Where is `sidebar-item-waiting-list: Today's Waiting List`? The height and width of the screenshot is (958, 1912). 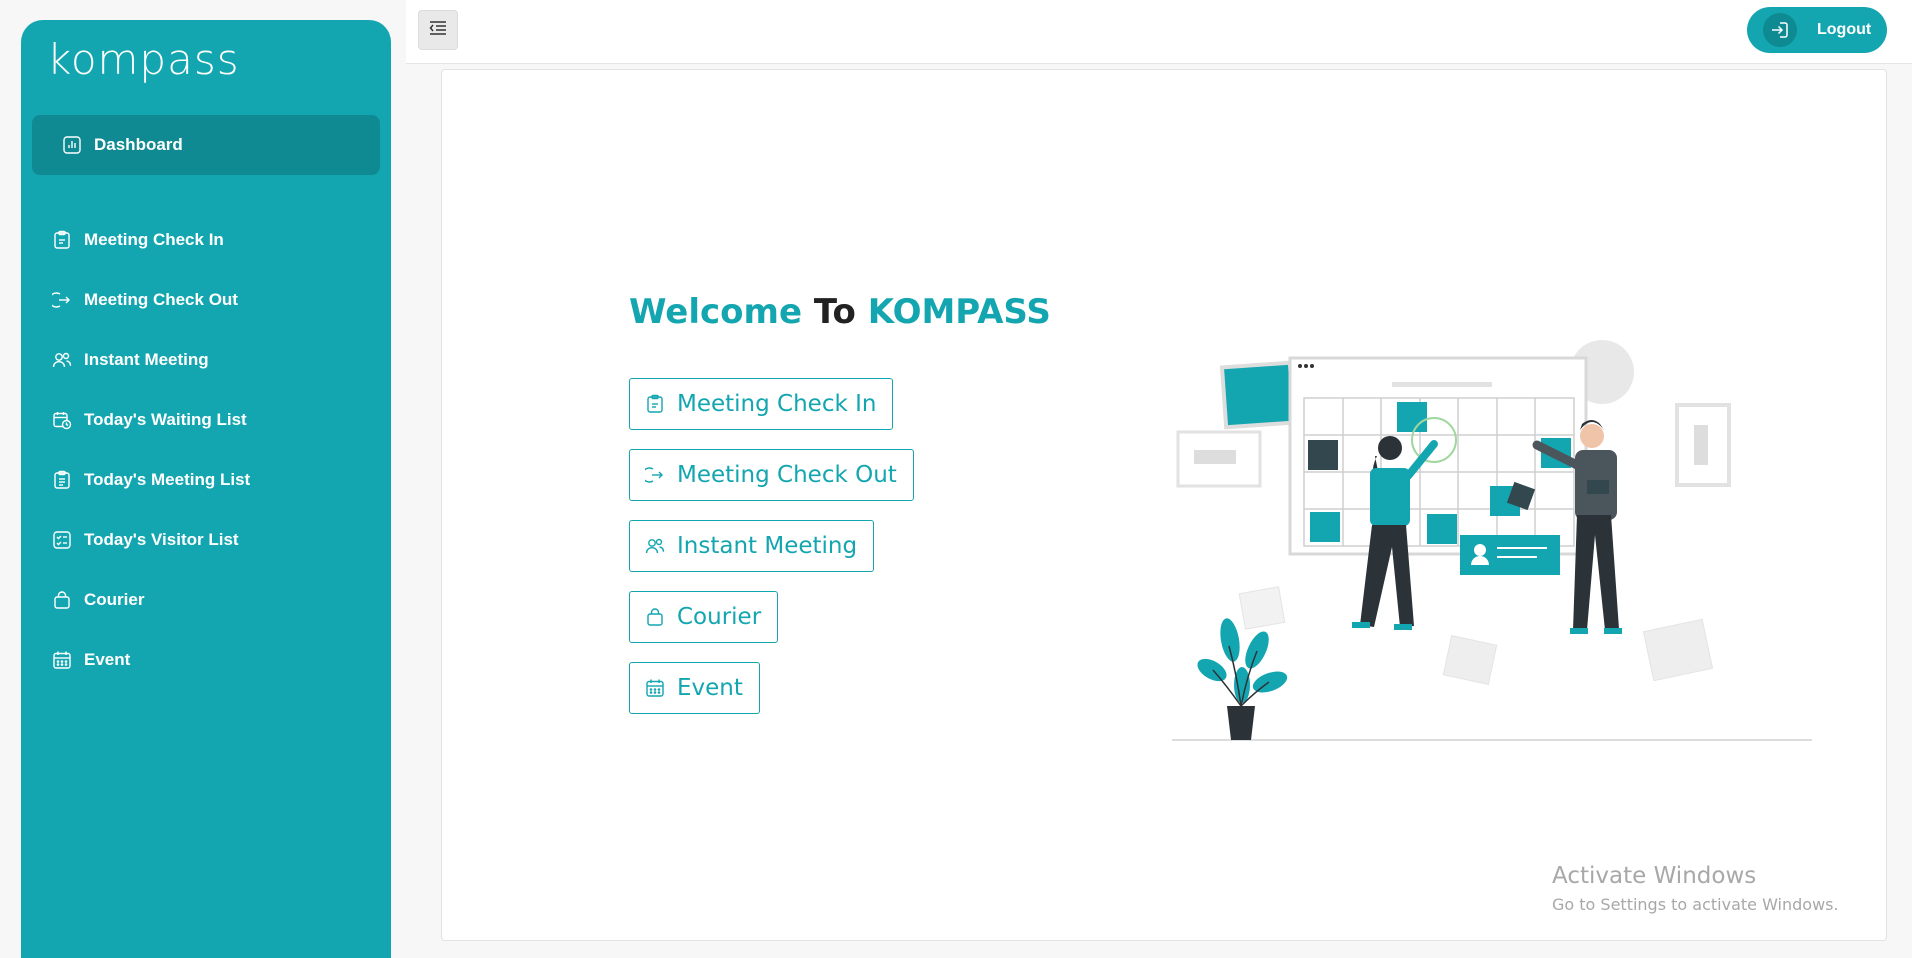 sidebar-item-waiting-list: Today's Waiting List is located at coordinates (151, 420).